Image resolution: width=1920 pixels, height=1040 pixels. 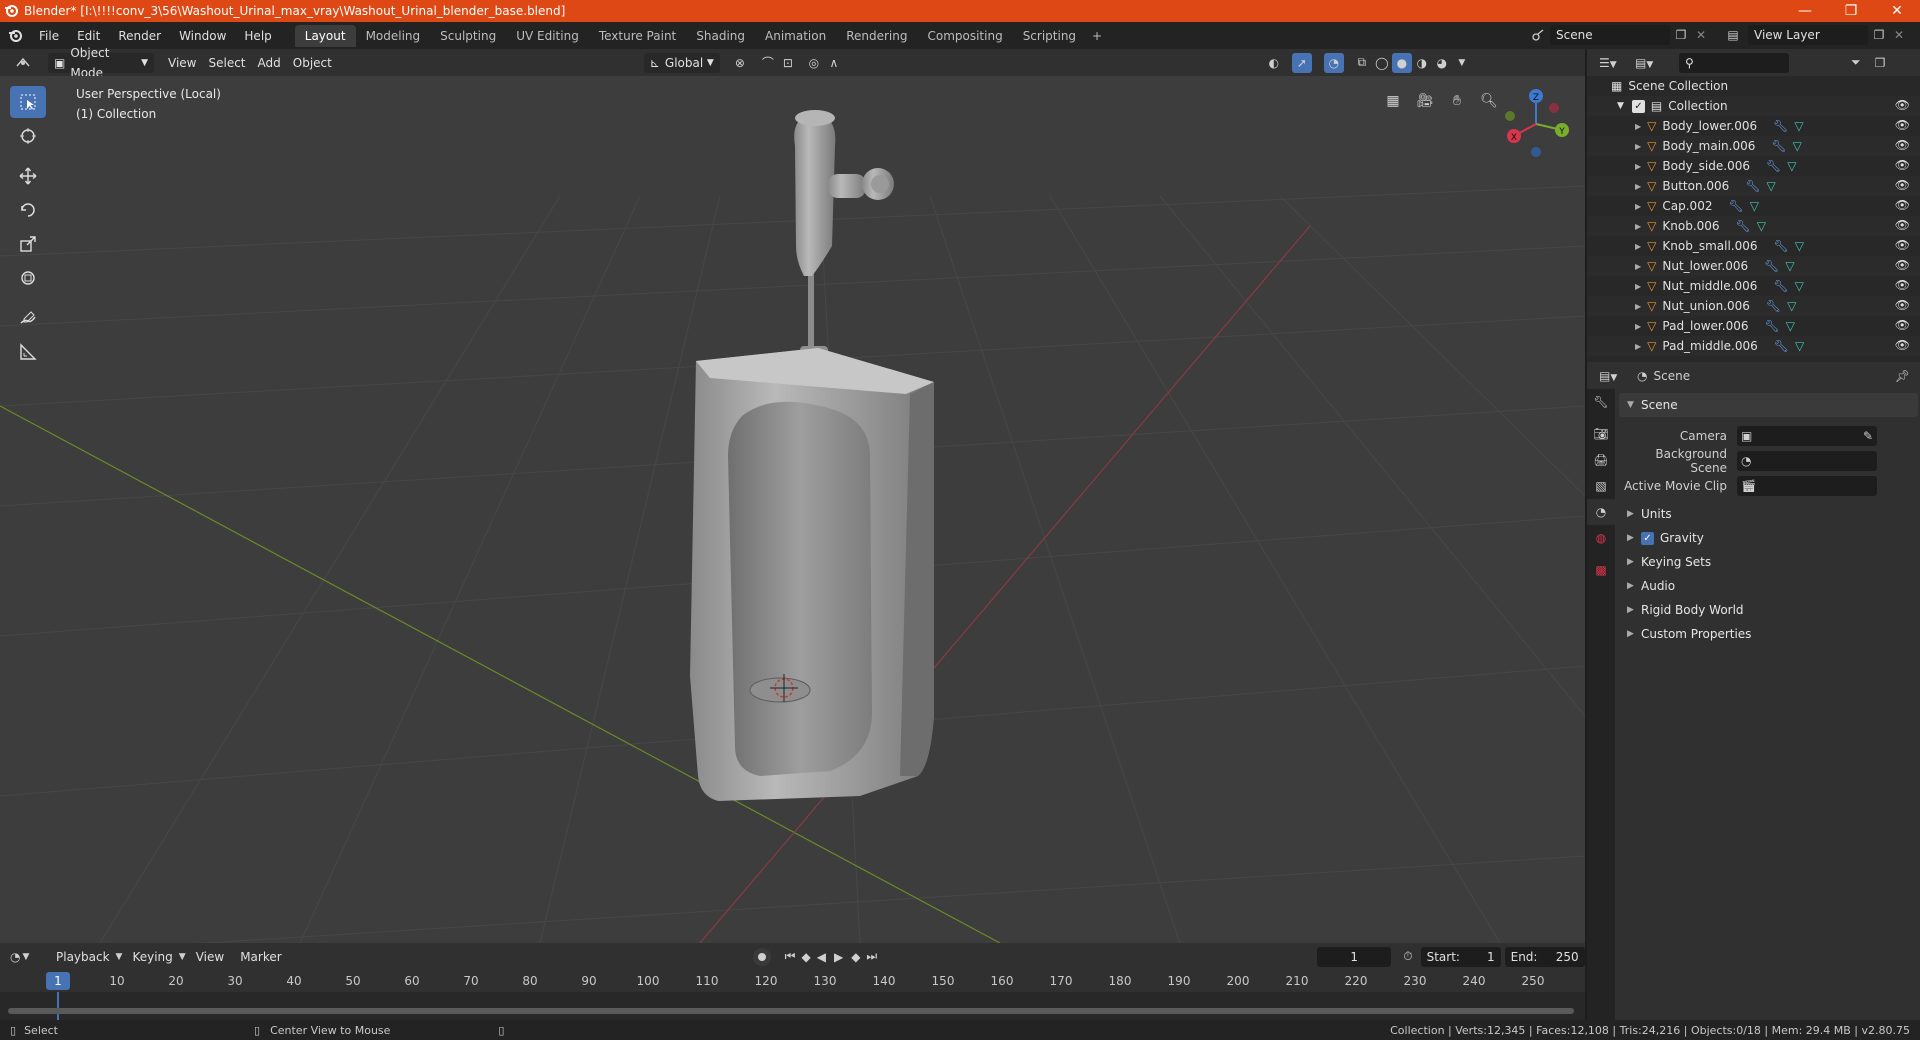 What do you see at coordinates (1620, 106) in the screenshot?
I see `expand-chevron-icon: ▼` at bounding box center [1620, 106].